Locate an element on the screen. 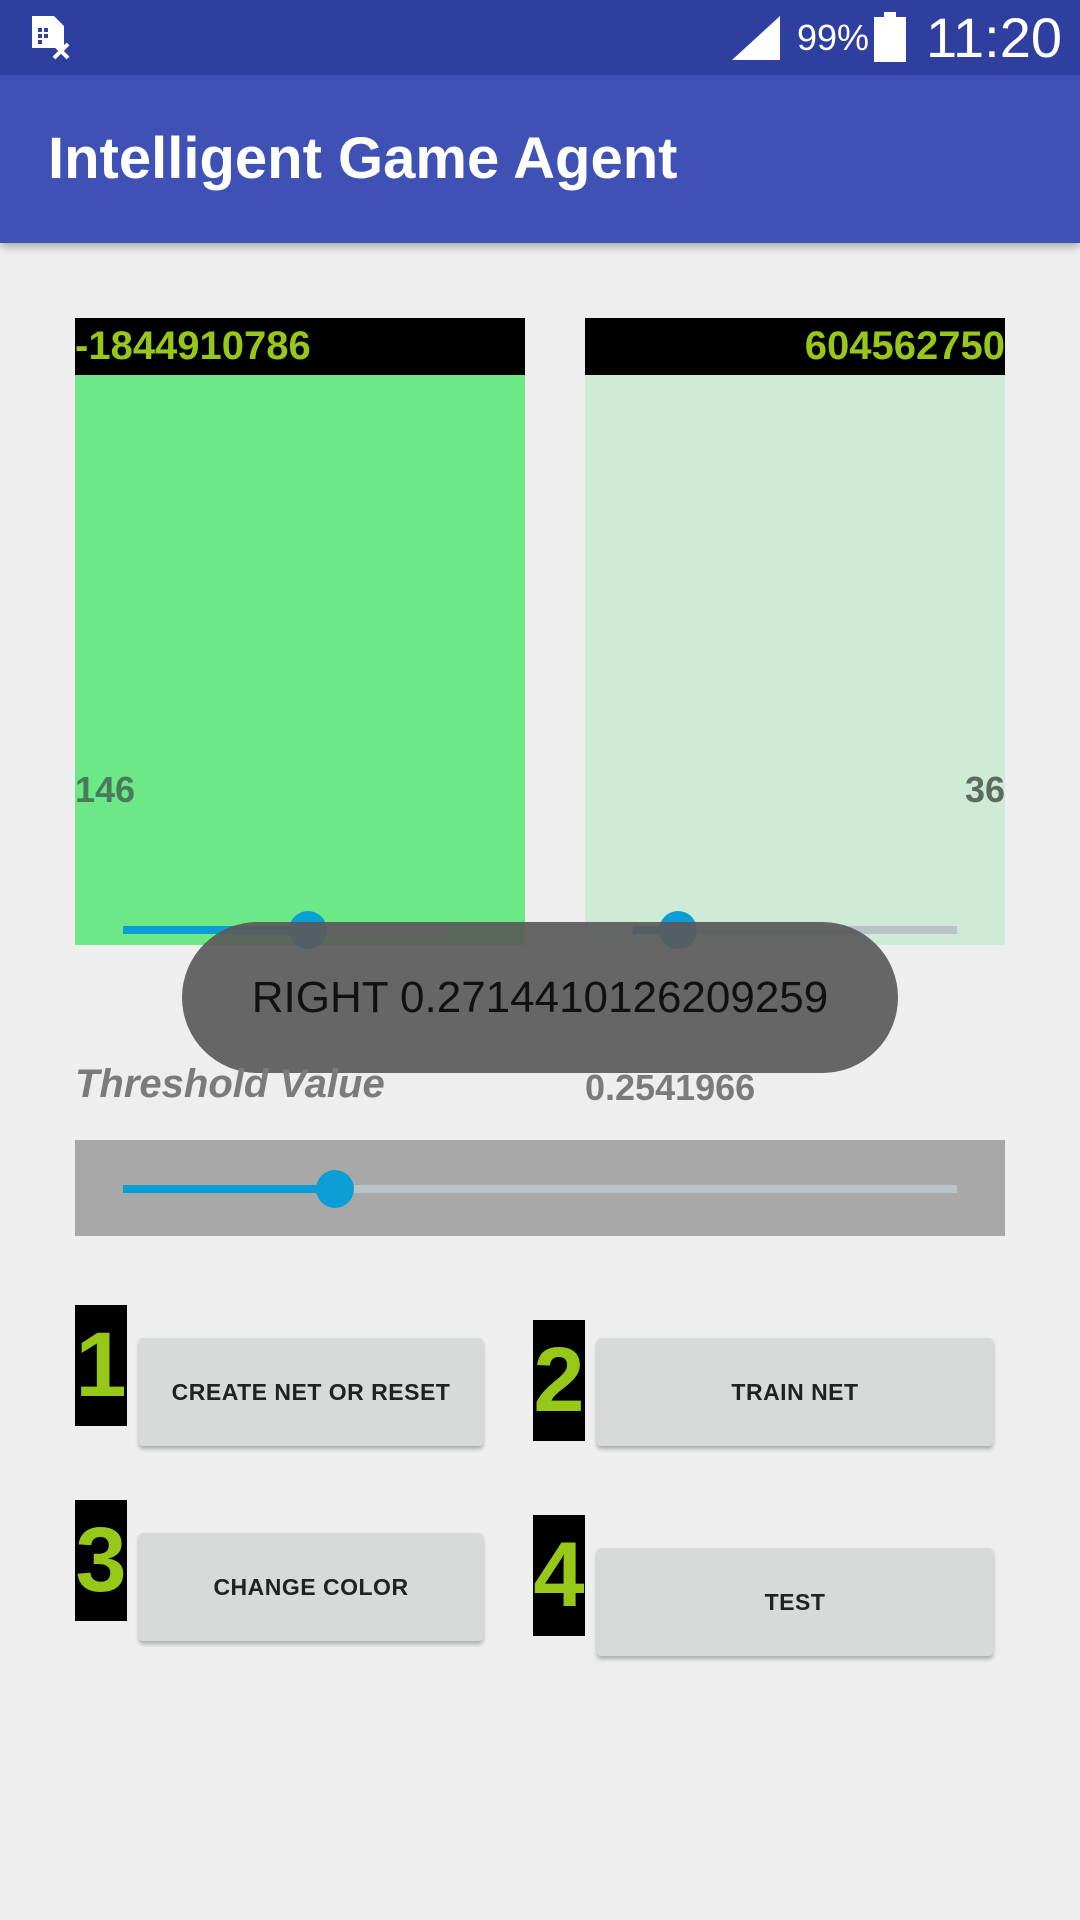  left-panel-header-value: -1844910786 is located at coordinates (300, 346).